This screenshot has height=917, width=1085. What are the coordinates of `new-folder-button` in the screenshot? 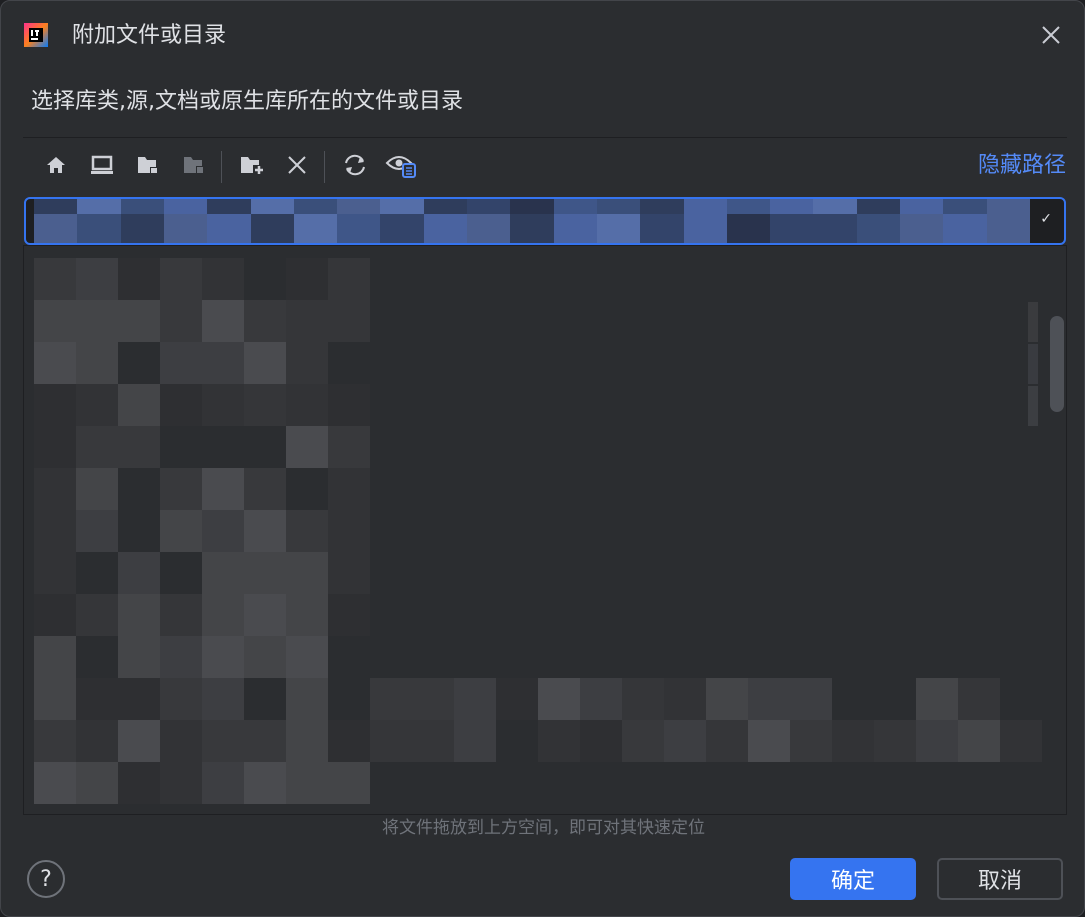 It's located at (252, 167).